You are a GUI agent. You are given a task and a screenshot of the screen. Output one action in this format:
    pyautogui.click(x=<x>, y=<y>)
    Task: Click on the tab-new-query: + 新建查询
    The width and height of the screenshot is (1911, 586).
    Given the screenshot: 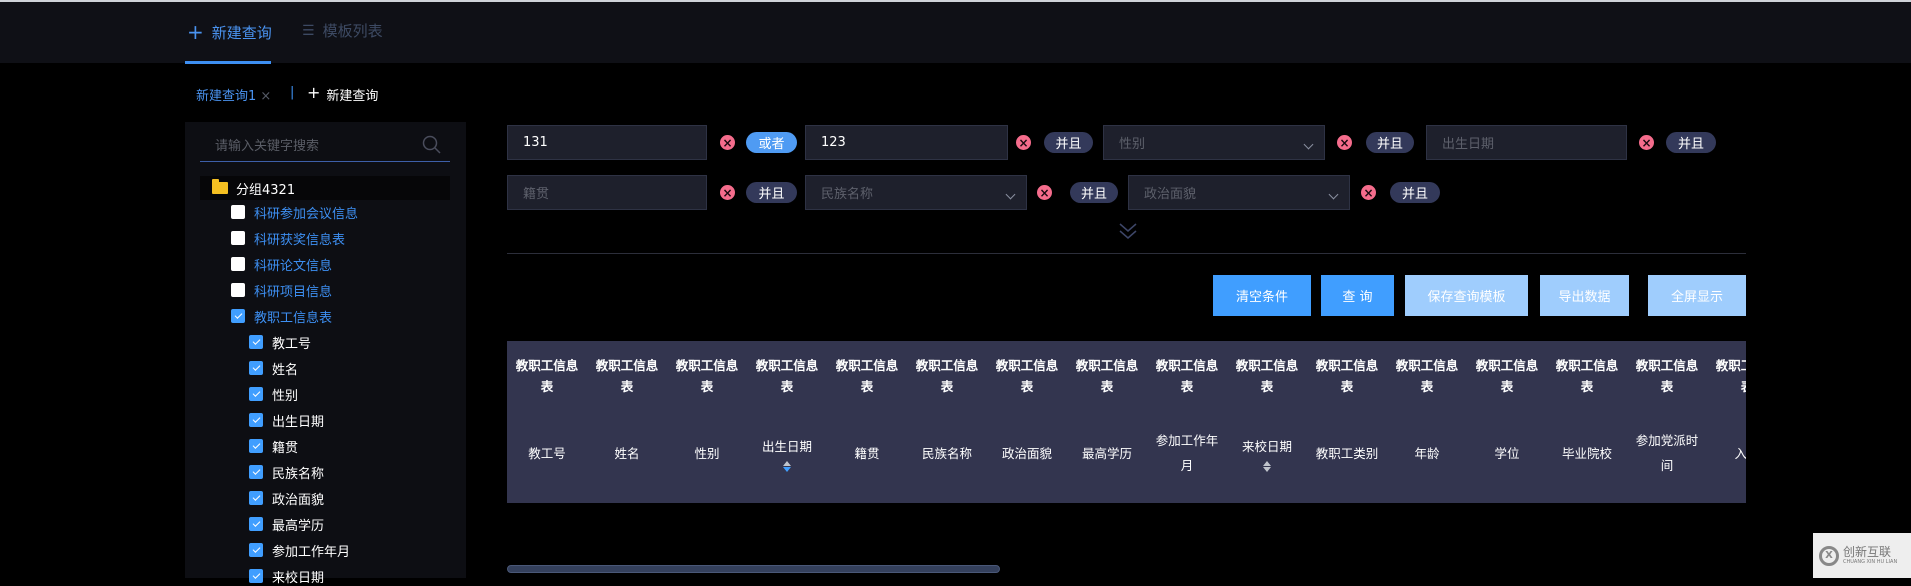 What is the action you would take?
    pyautogui.click(x=229, y=32)
    